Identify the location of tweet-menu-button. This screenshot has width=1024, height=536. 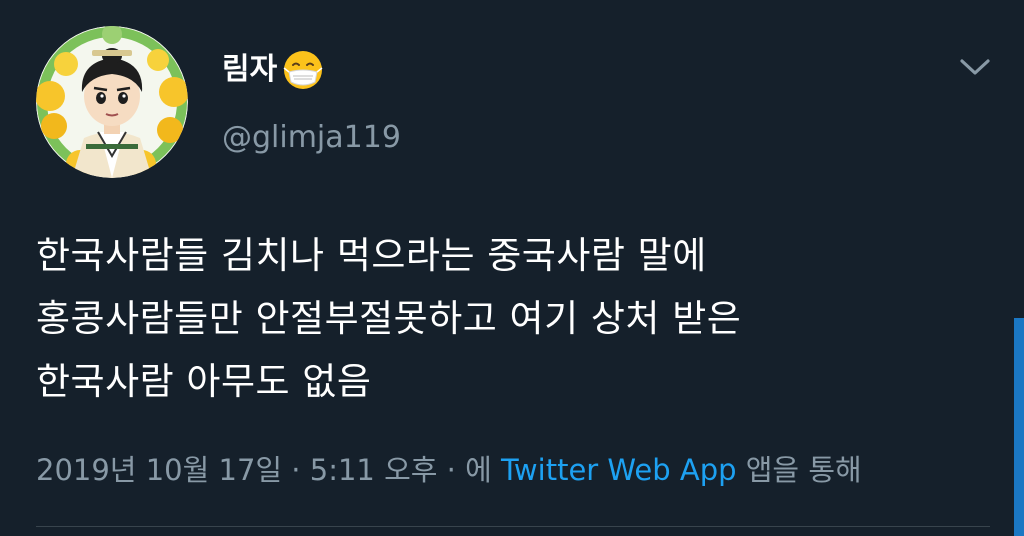
(975, 67).